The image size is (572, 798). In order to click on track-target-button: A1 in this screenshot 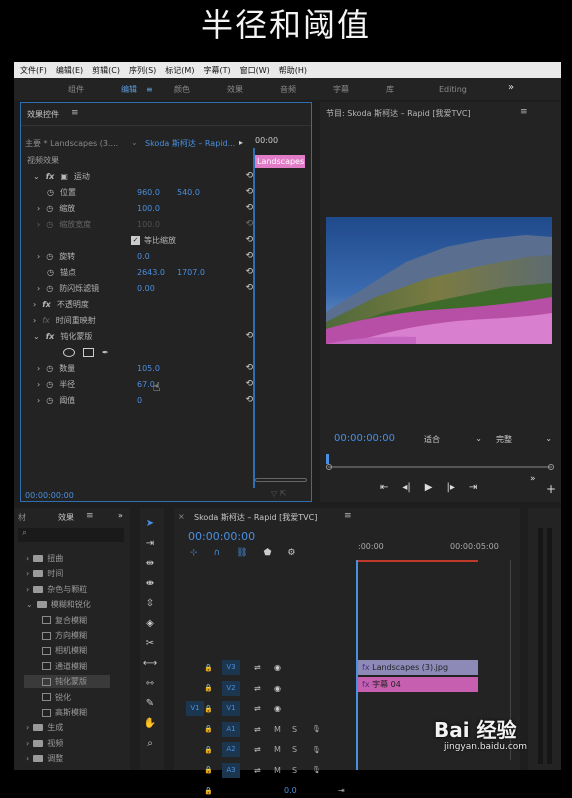, I will do `click(231, 729)`.